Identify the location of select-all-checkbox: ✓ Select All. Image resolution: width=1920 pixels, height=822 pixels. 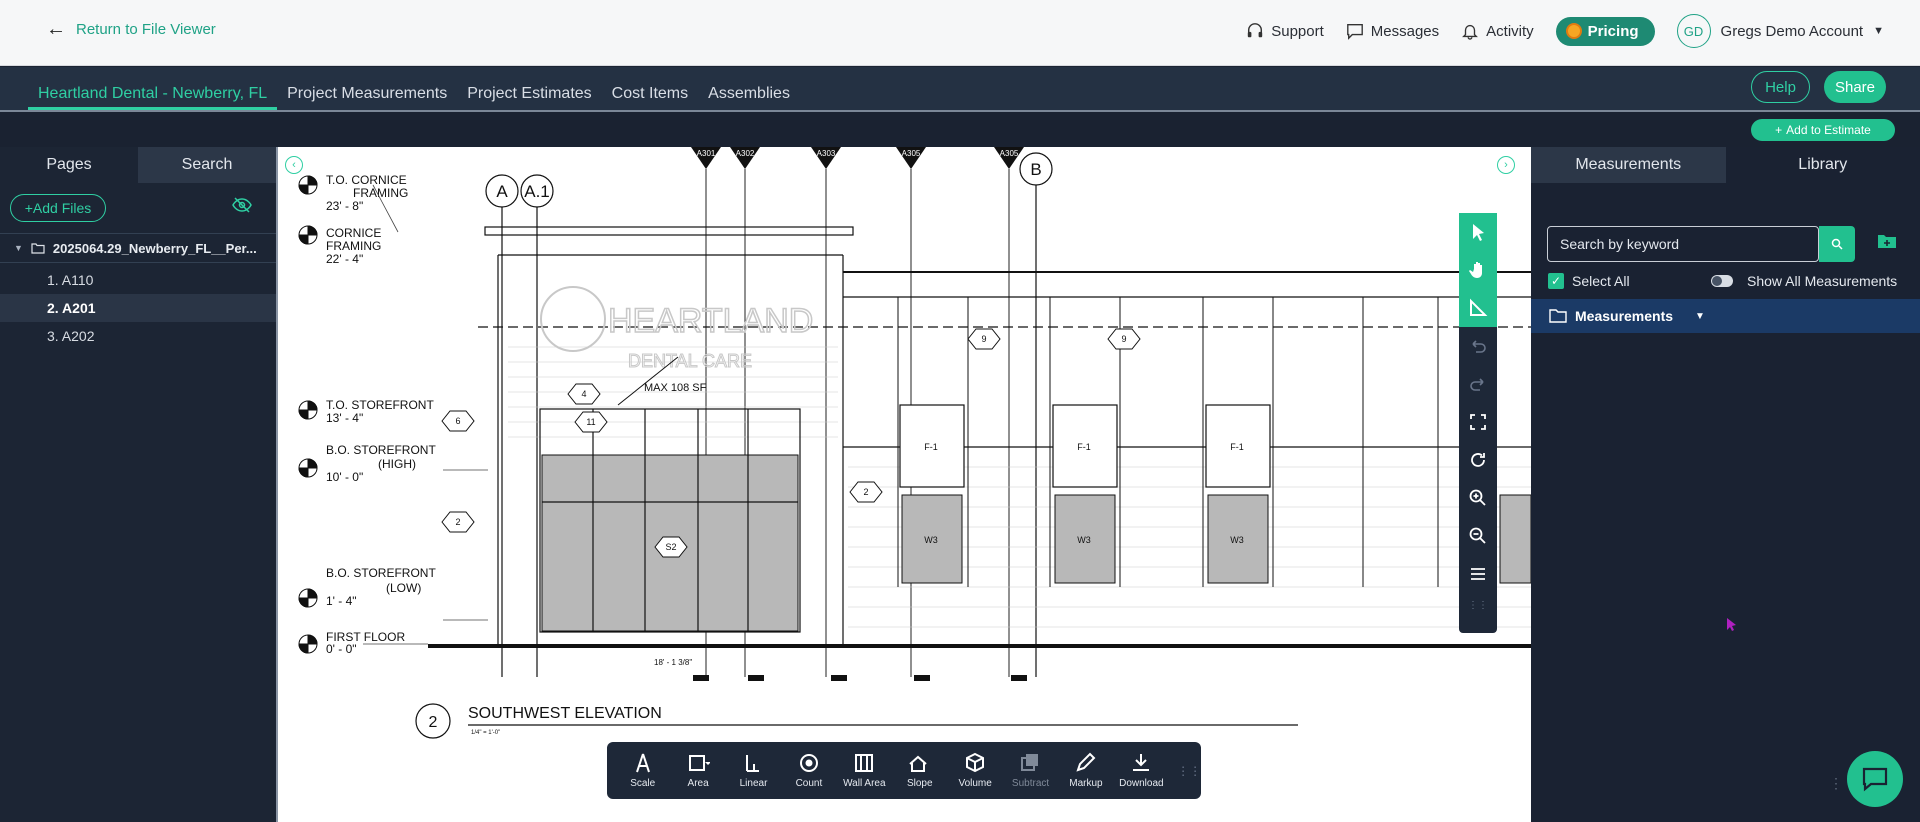
(1589, 281).